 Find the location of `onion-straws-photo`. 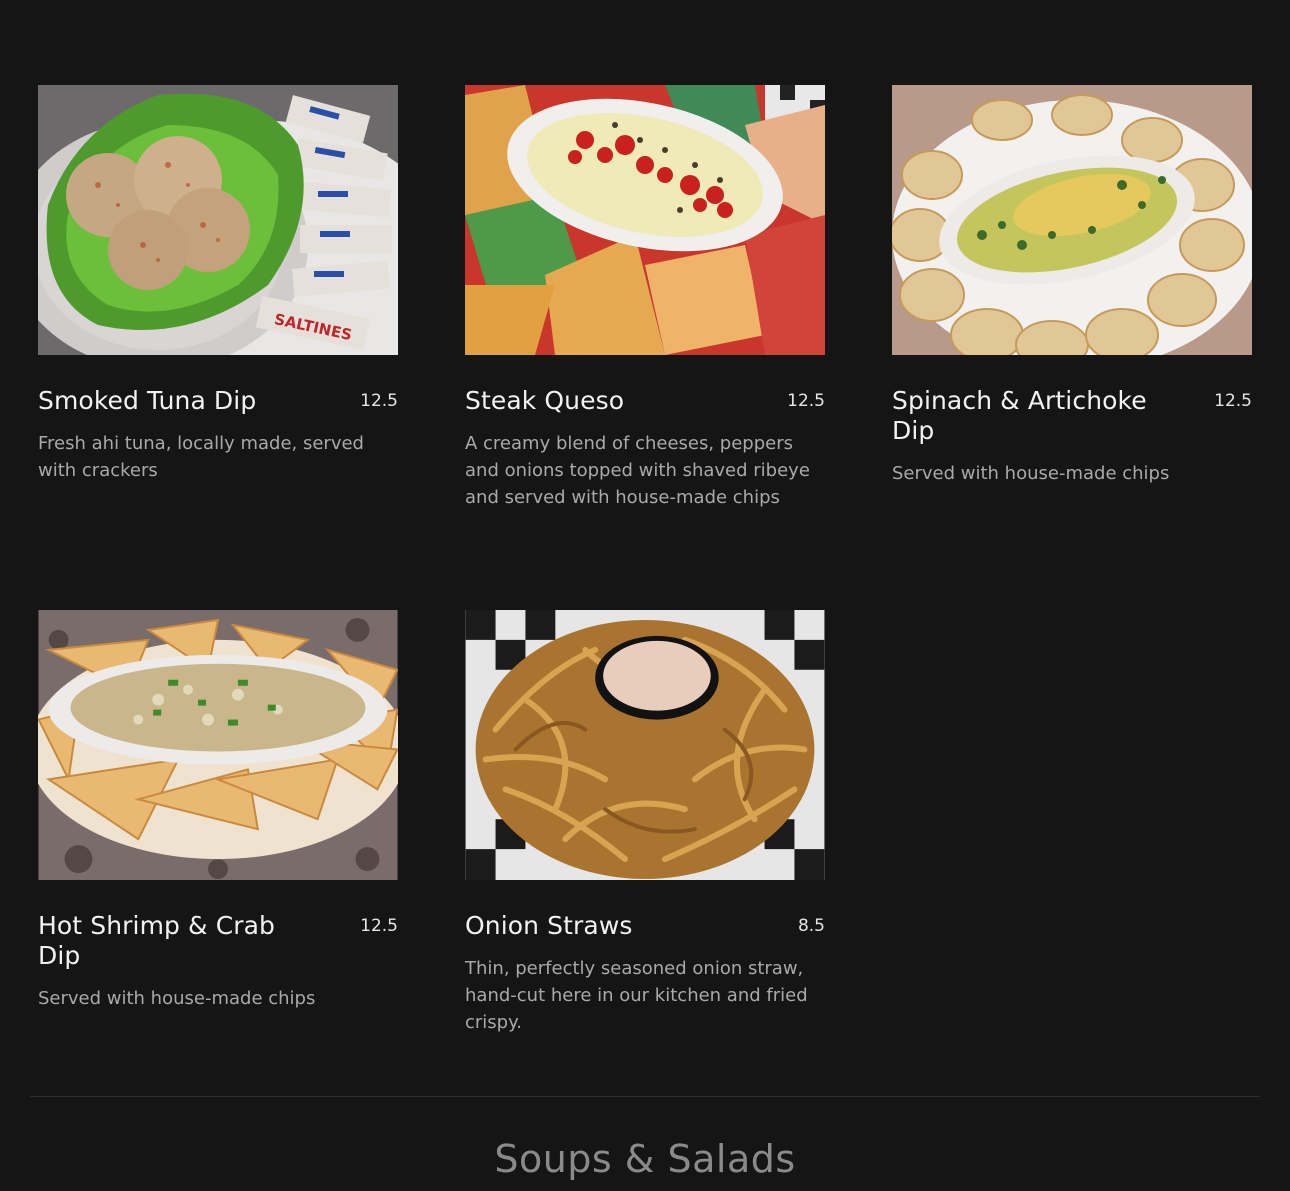

onion-straws-photo is located at coordinates (645, 745).